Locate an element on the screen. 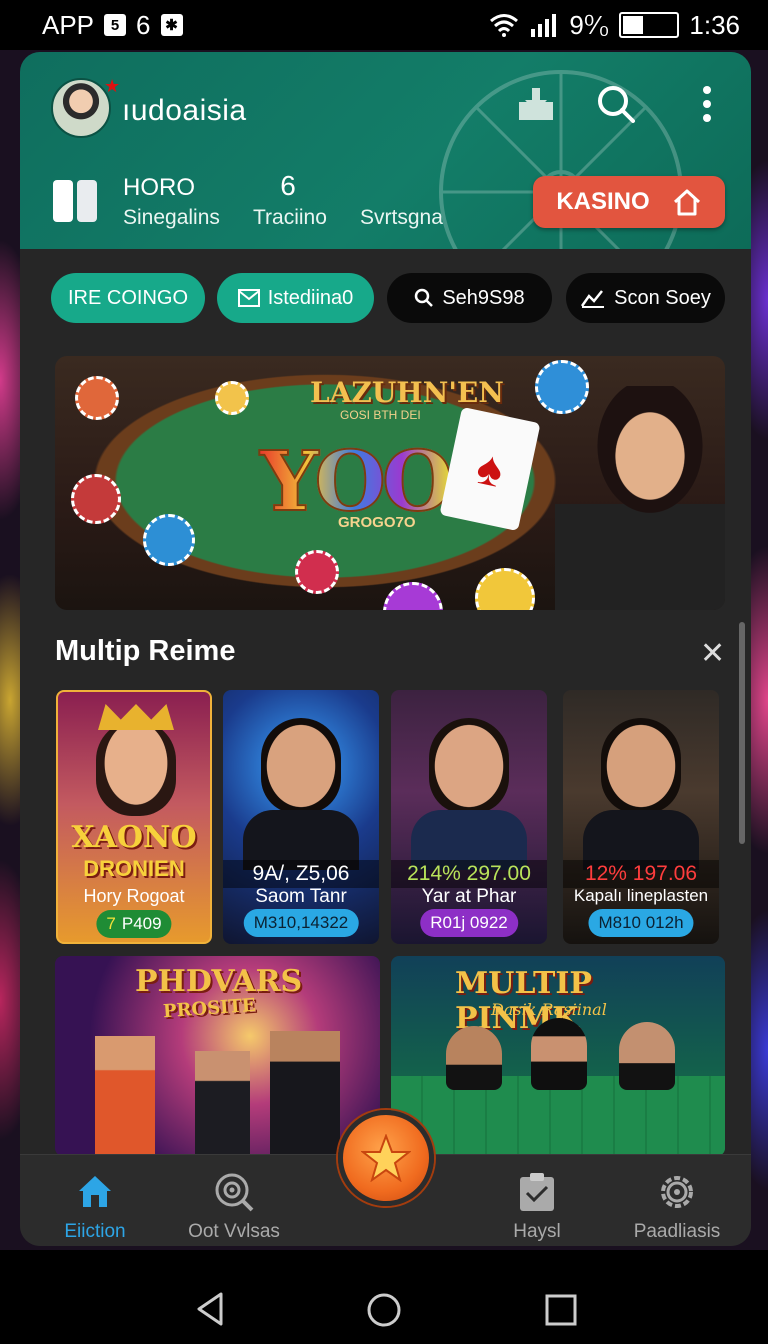 The height and width of the screenshot is (1344, 768). nav-label: Paadliasis is located at coordinates (677, 1231).